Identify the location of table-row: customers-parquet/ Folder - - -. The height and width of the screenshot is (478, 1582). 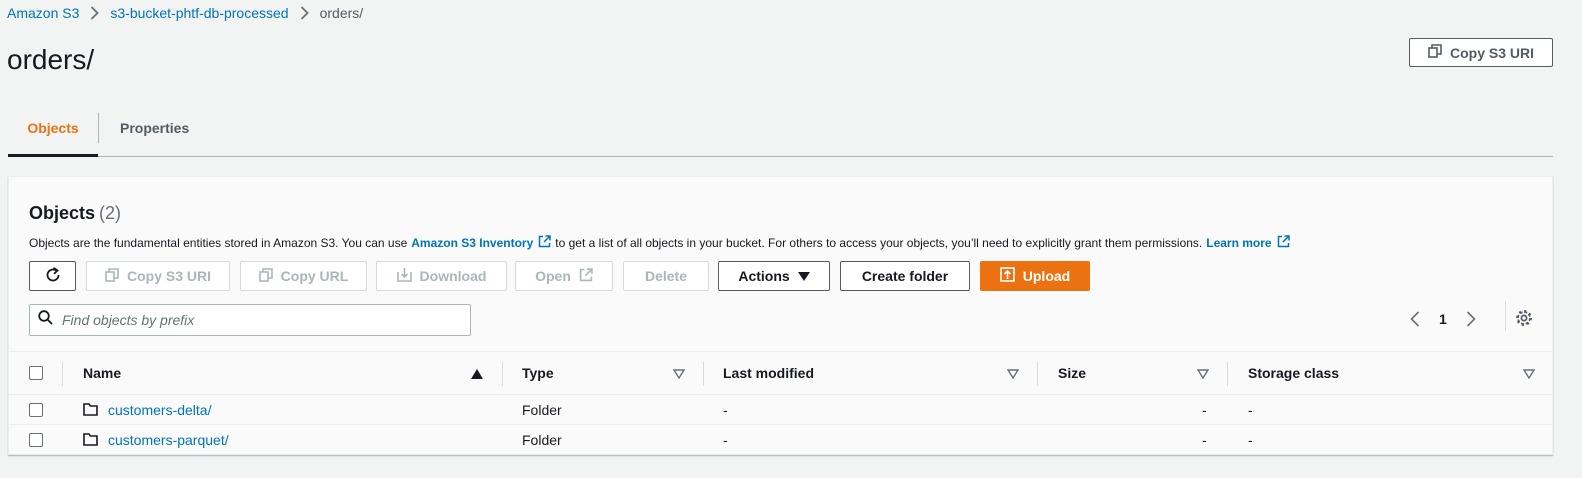
(780, 440).